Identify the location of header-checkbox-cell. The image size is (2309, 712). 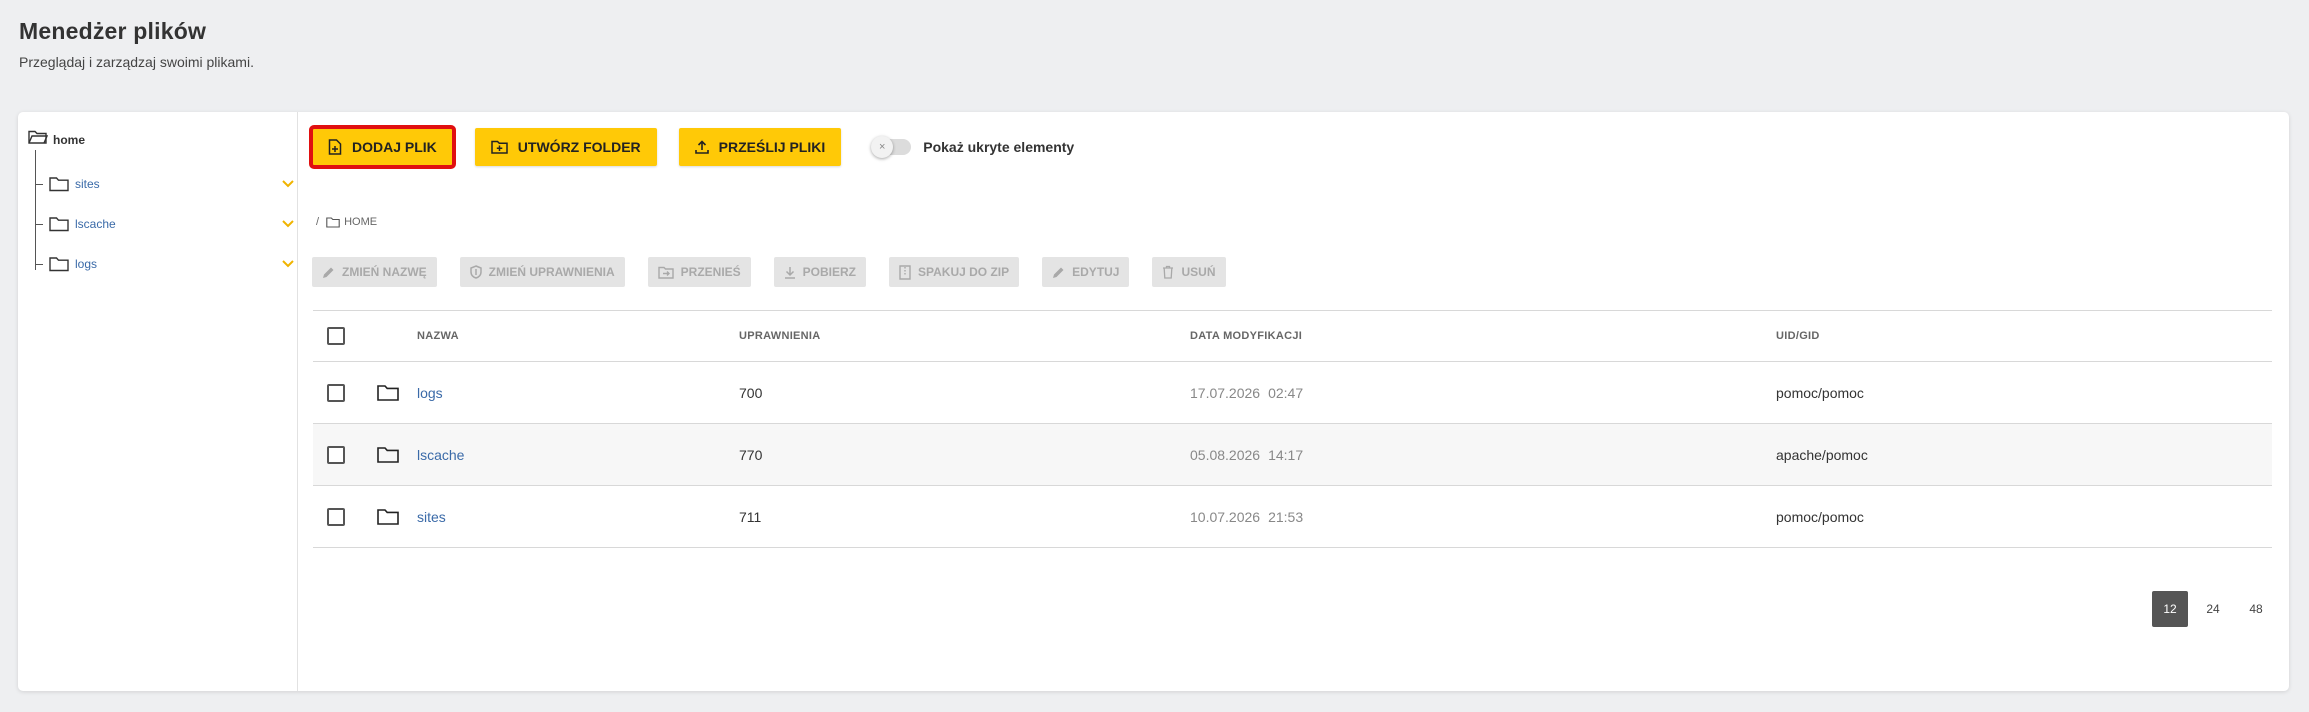
(336, 336).